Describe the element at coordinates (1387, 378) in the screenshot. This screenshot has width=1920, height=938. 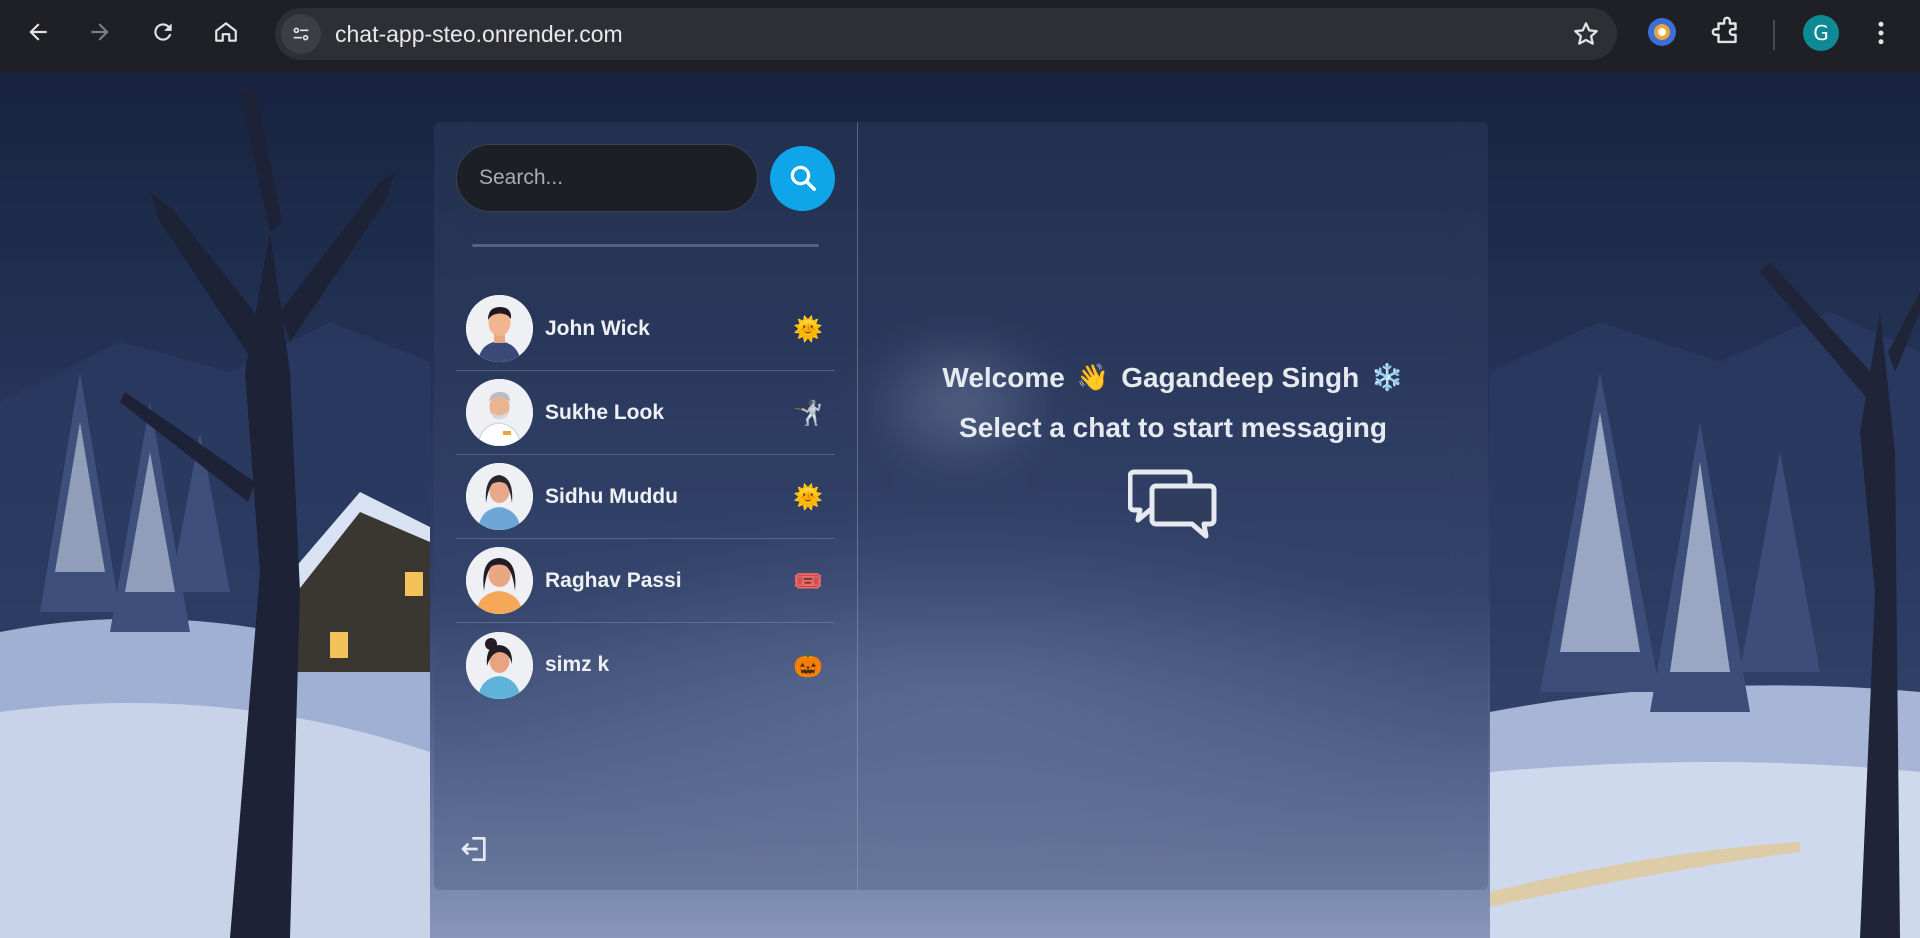
I see `snowflake-emoji: ❄️` at that location.